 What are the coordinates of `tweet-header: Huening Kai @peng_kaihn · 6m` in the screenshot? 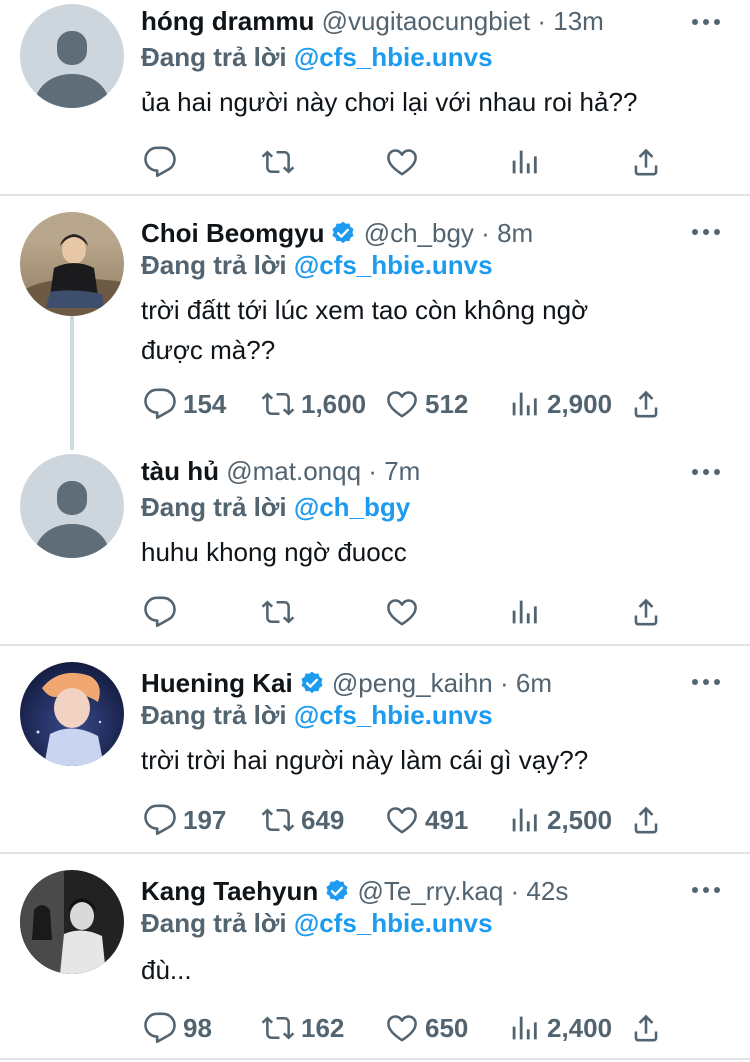 It's located at (415, 683).